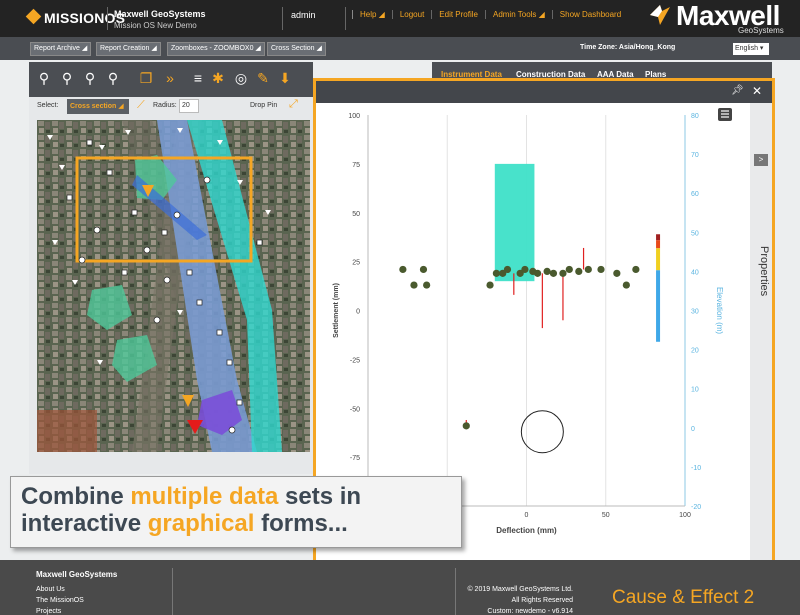 The height and width of the screenshot is (615, 800). Describe the element at coordinates (355, 458) in the screenshot. I see `y-tick-label: -75` at that location.